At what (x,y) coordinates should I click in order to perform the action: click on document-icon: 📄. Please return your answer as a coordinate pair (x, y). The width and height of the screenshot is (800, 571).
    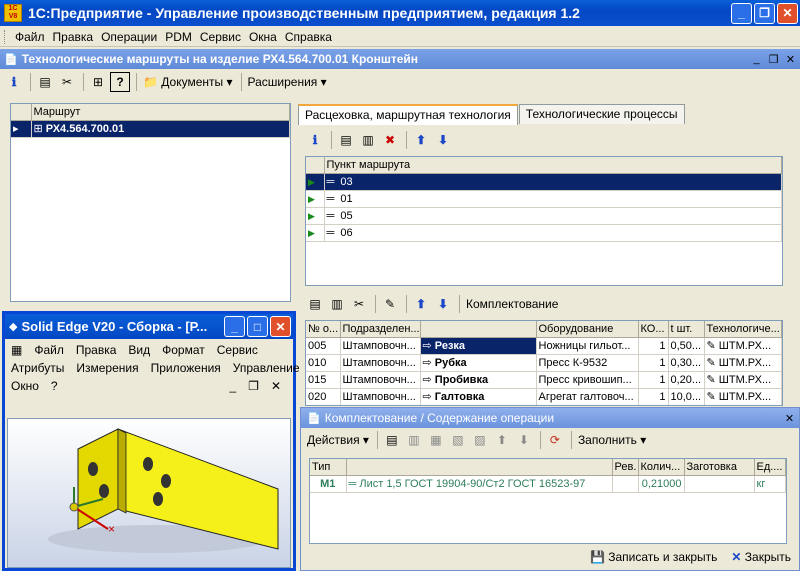
    Looking at the image, I should click on (11, 59).